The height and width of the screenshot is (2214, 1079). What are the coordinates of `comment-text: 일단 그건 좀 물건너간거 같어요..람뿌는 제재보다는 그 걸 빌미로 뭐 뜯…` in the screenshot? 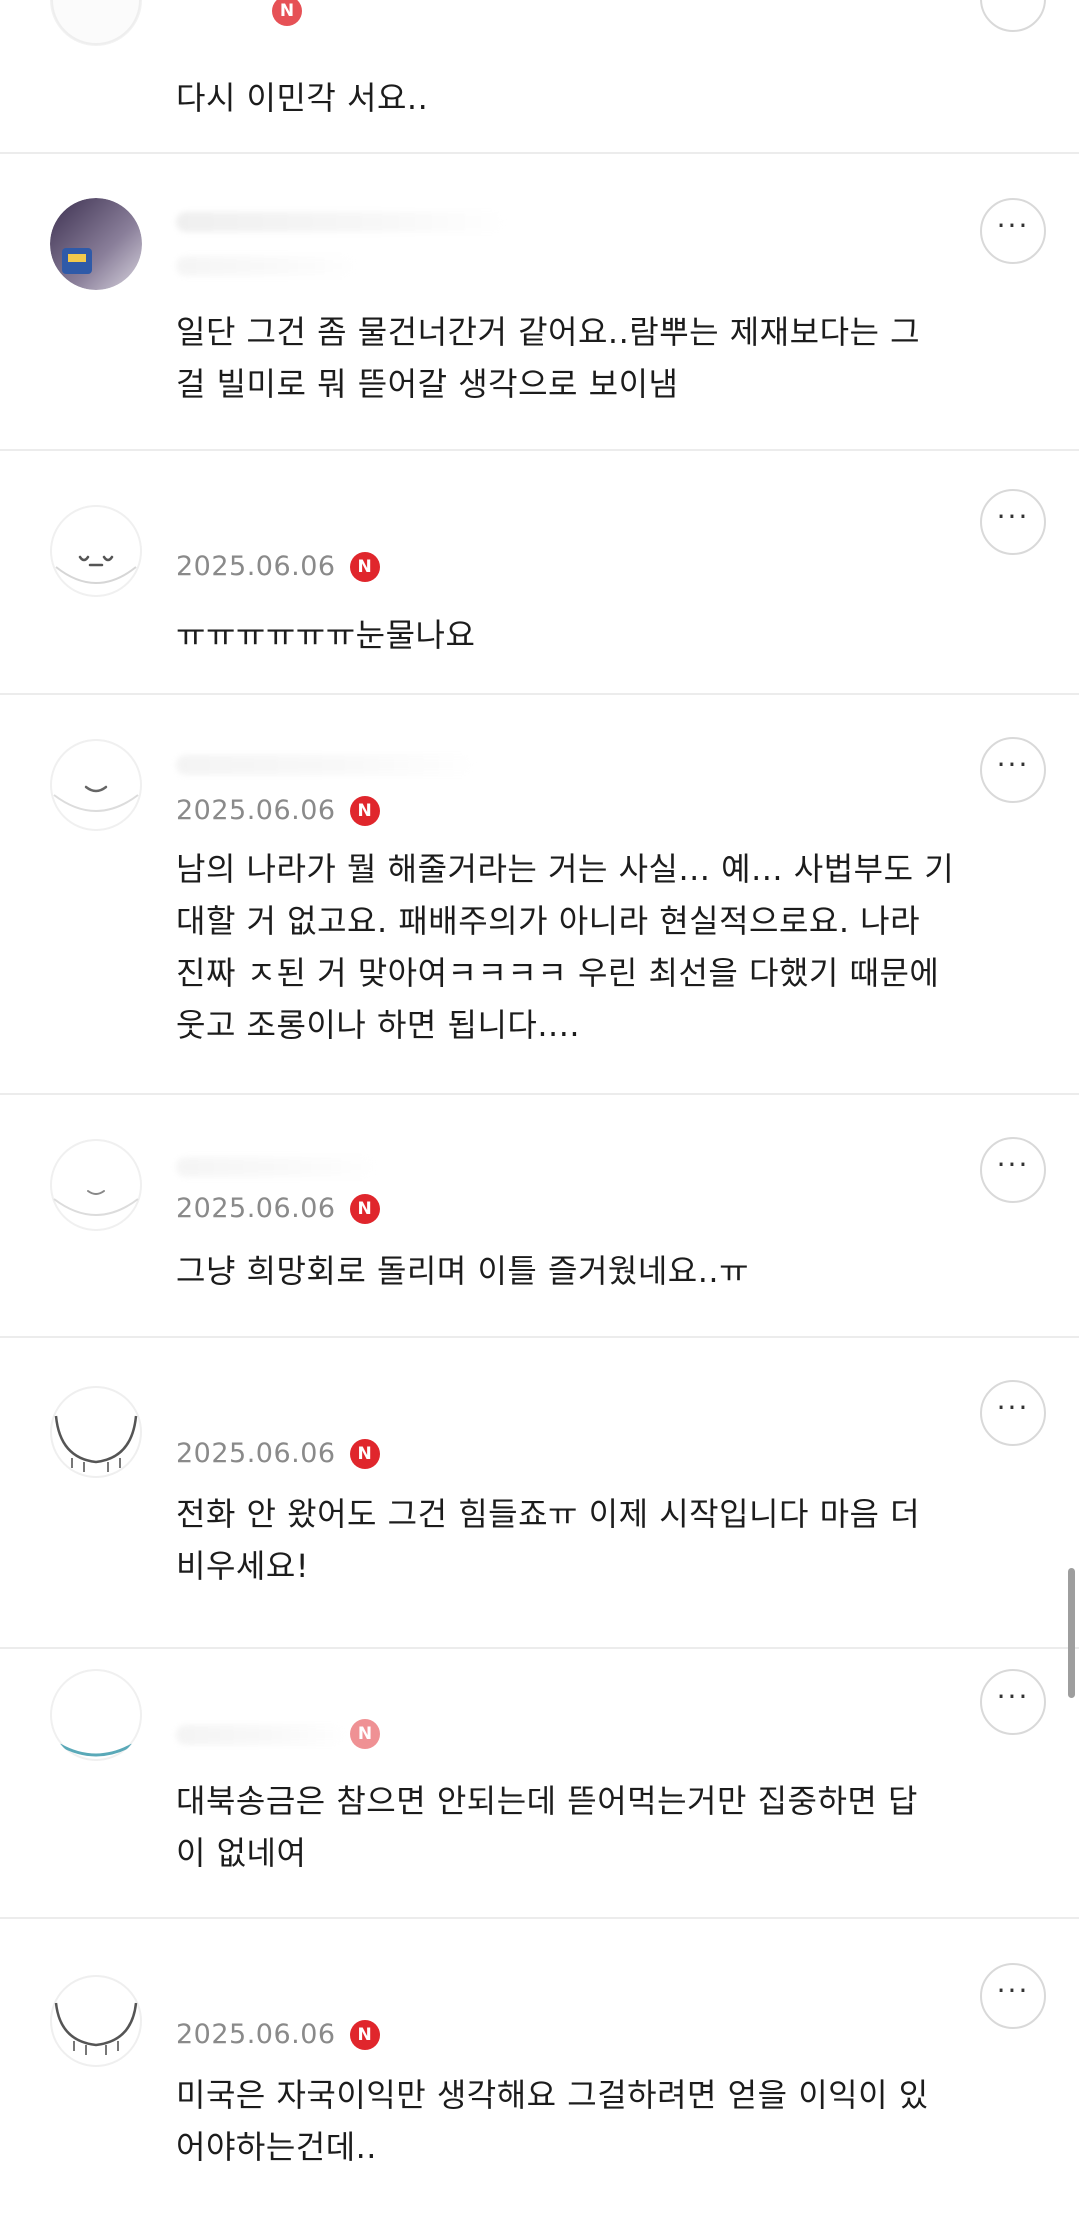 It's located at (548, 358).